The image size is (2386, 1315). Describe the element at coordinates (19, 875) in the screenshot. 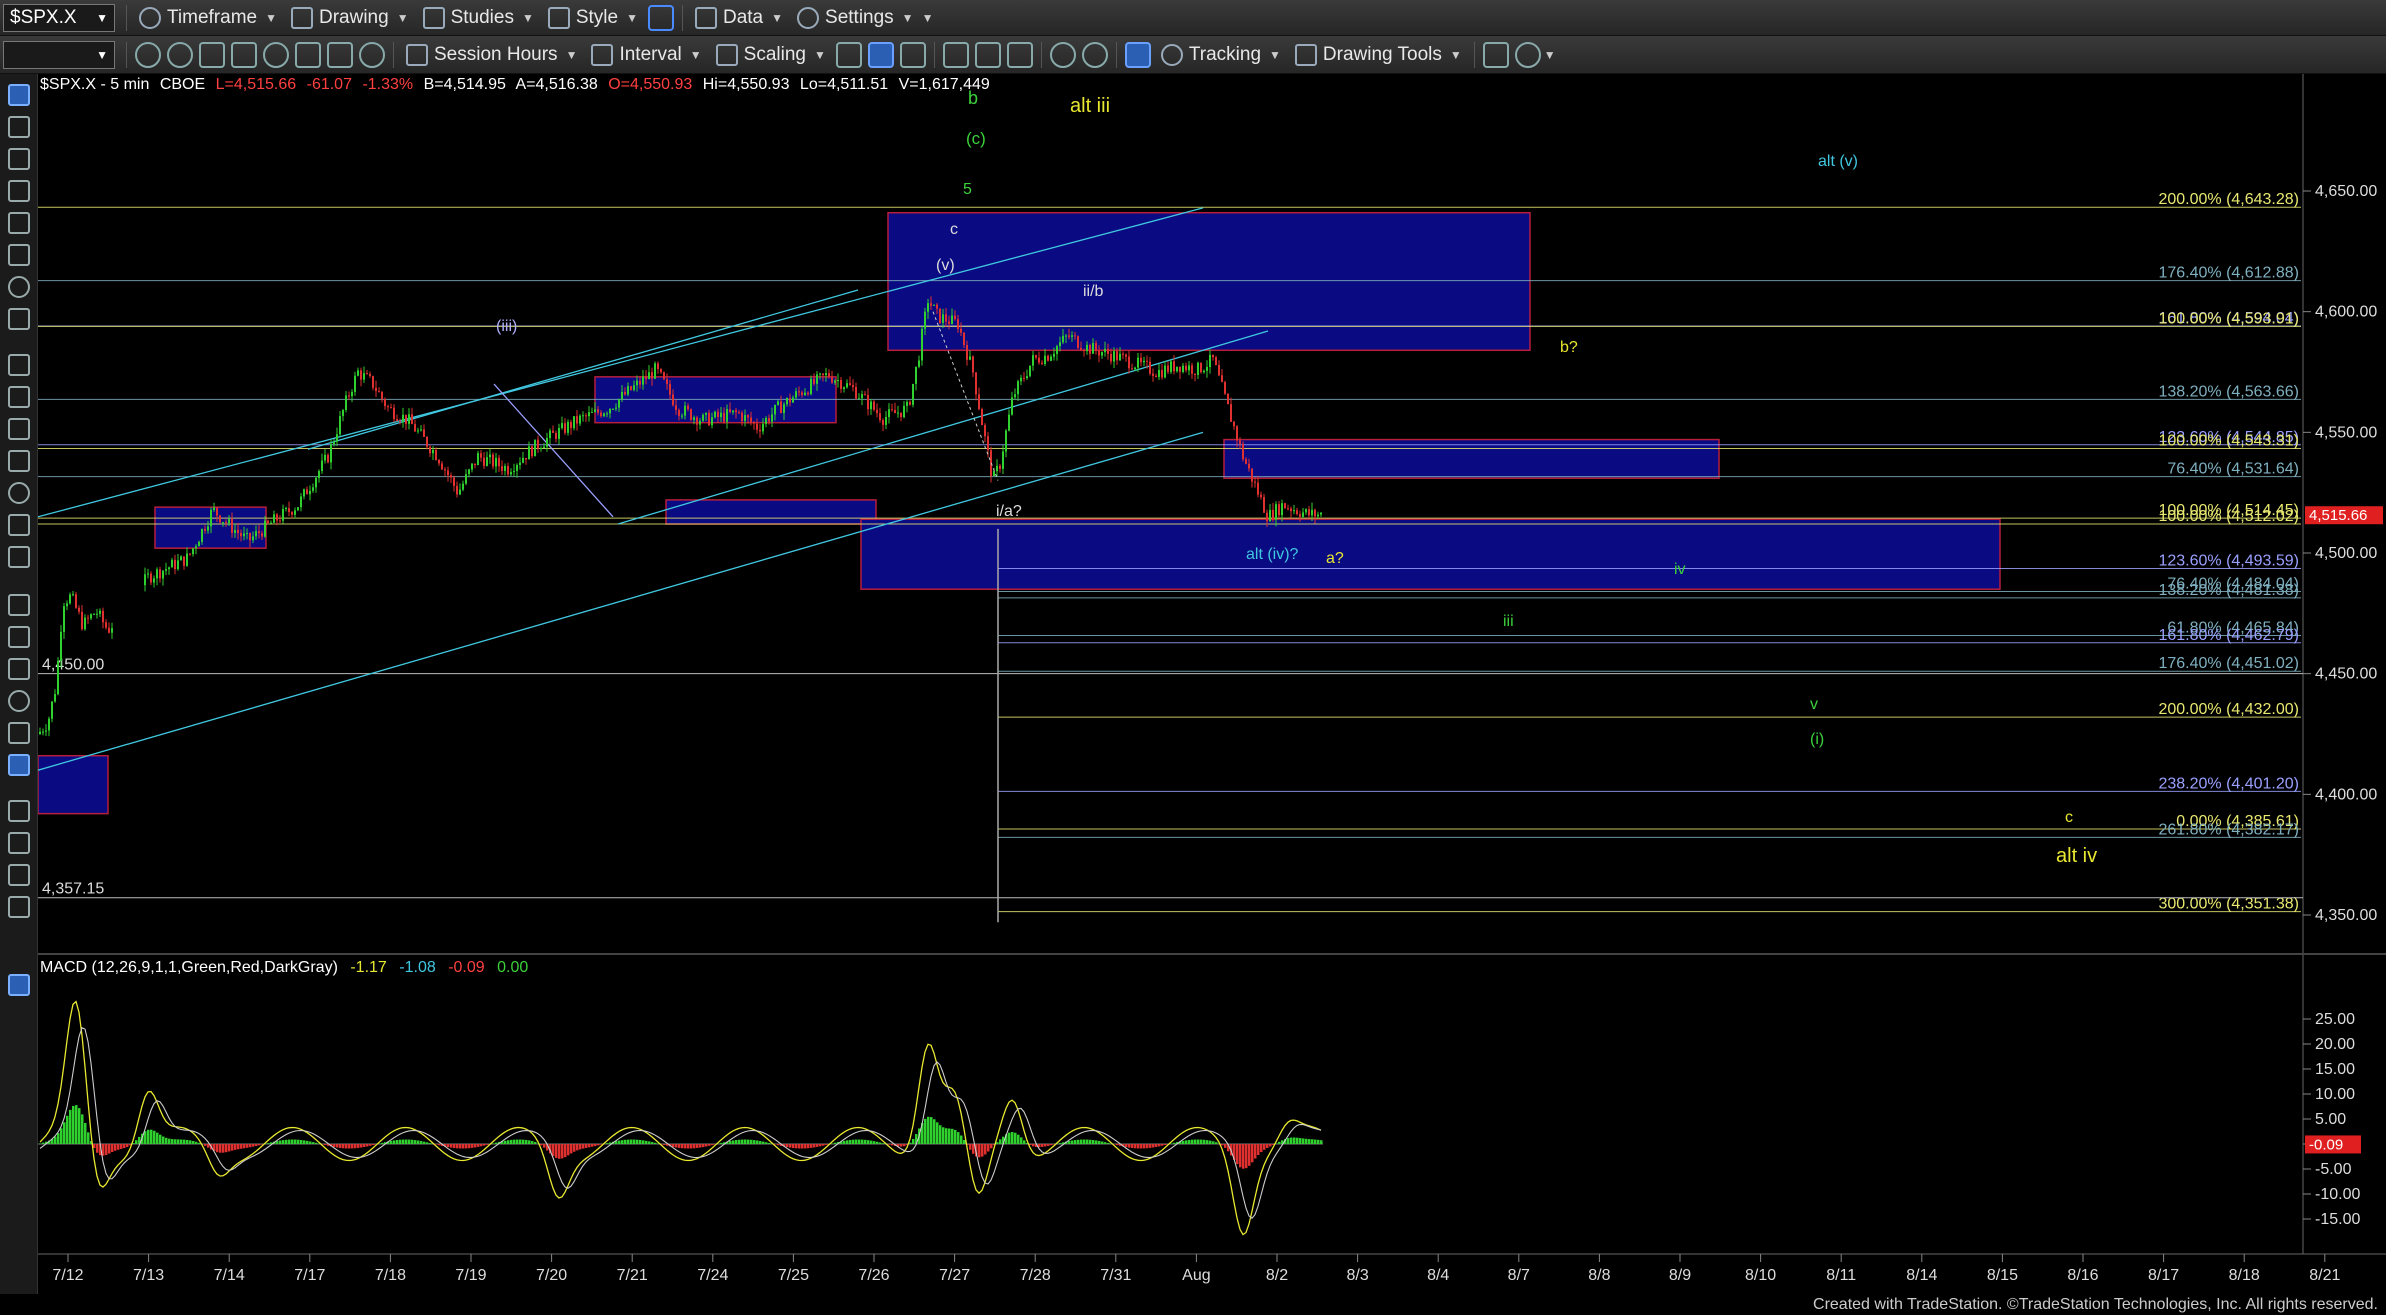

I see `measure-icon` at that location.